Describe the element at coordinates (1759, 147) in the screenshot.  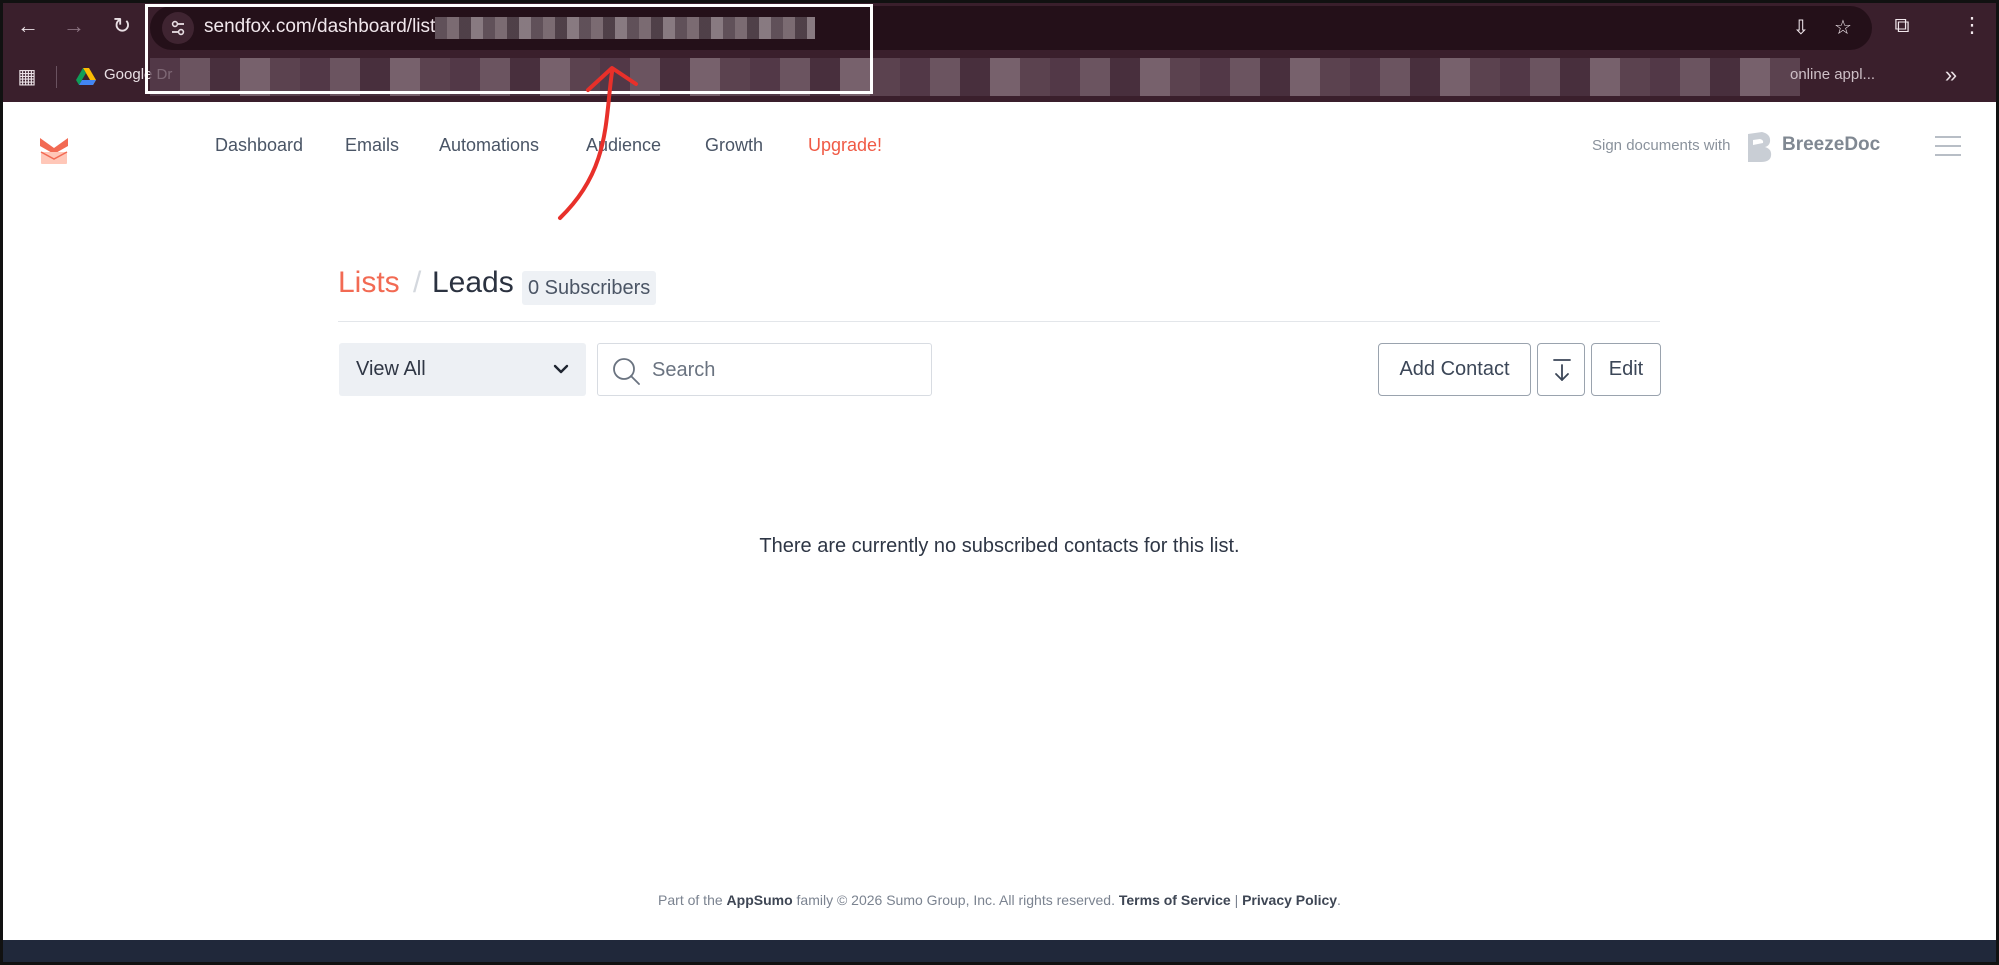
I see `breezedoc-logo-icon` at that location.